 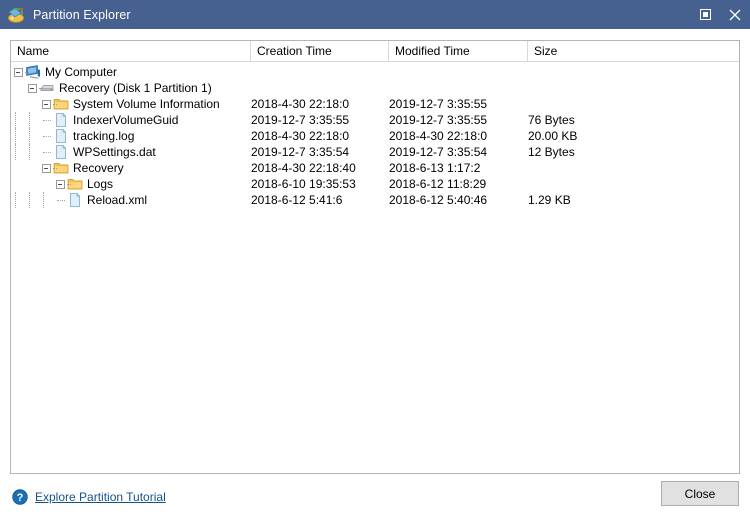 I want to click on table-row: Logs 2018-6-10 19:35:53 2018-6-12 11:8:29, so click(x=375, y=184).